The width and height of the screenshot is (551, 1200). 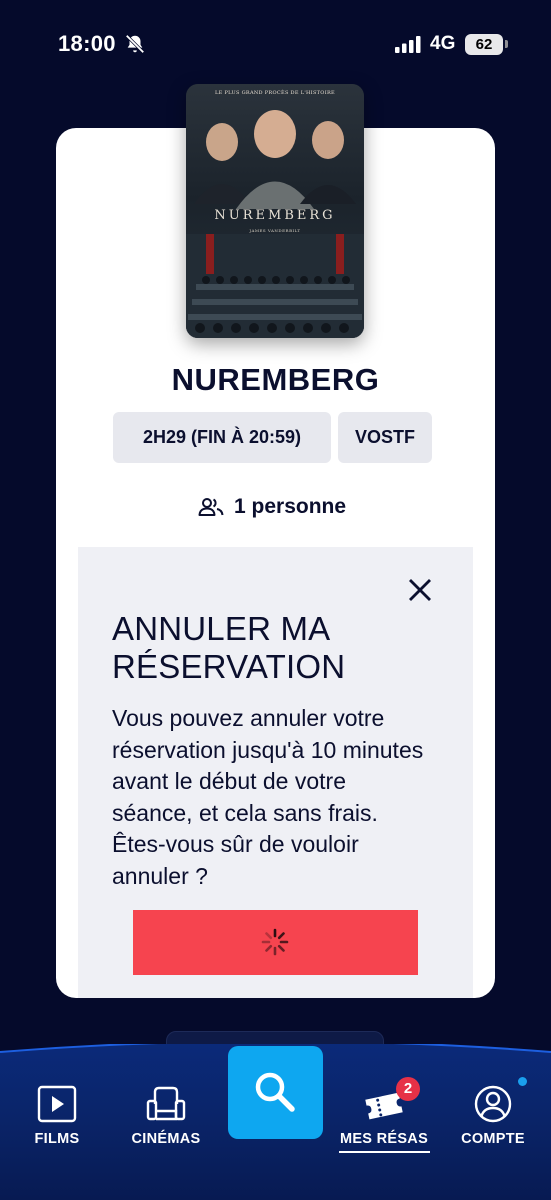 What do you see at coordinates (408, 1089) in the screenshot?
I see `reservations-badge: 2` at bounding box center [408, 1089].